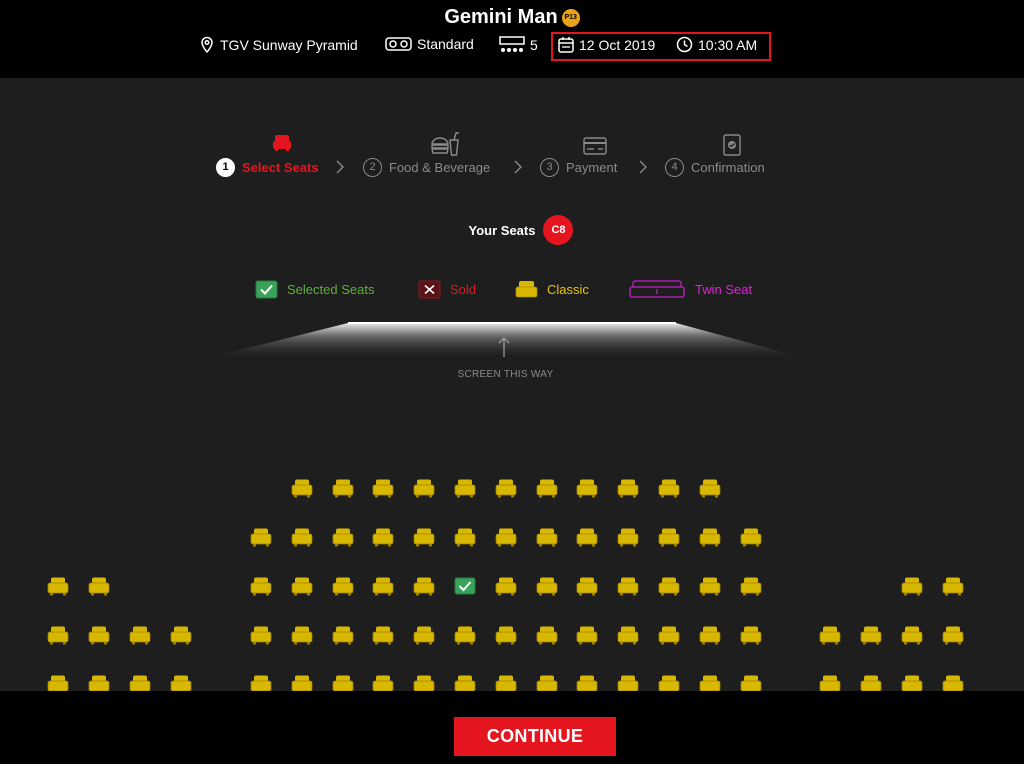 This screenshot has height=764, width=1024. What do you see at coordinates (953, 586) in the screenshot?
I see `seat-C17` at bounding box center [953, 586].